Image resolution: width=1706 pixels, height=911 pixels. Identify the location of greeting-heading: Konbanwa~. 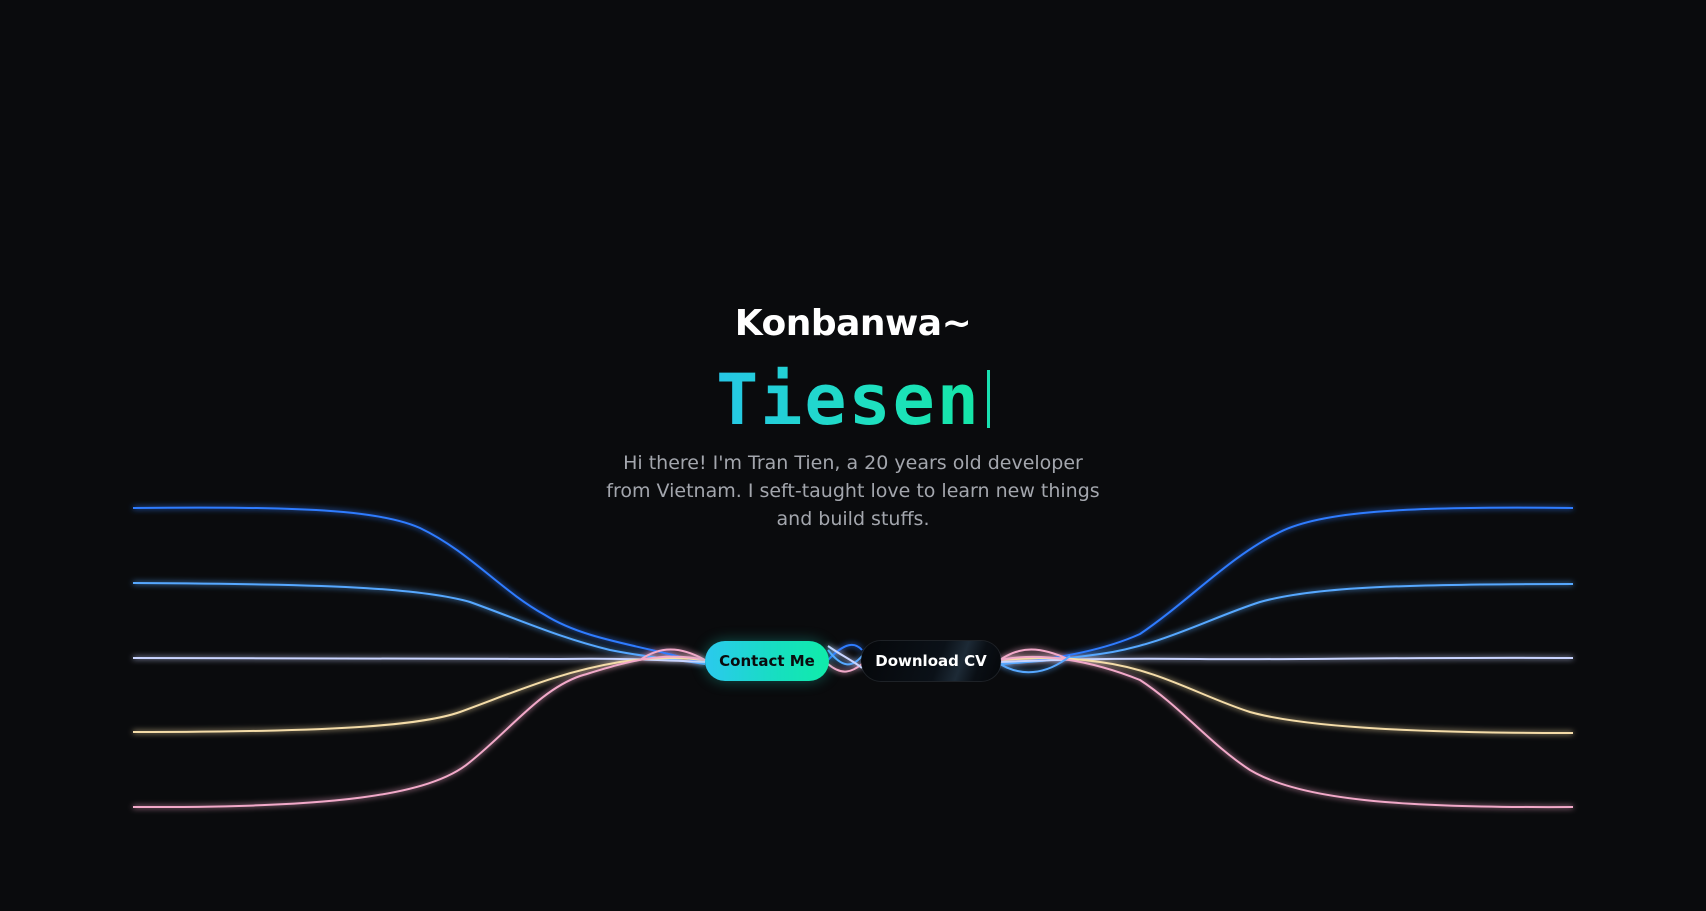
(853, 323).